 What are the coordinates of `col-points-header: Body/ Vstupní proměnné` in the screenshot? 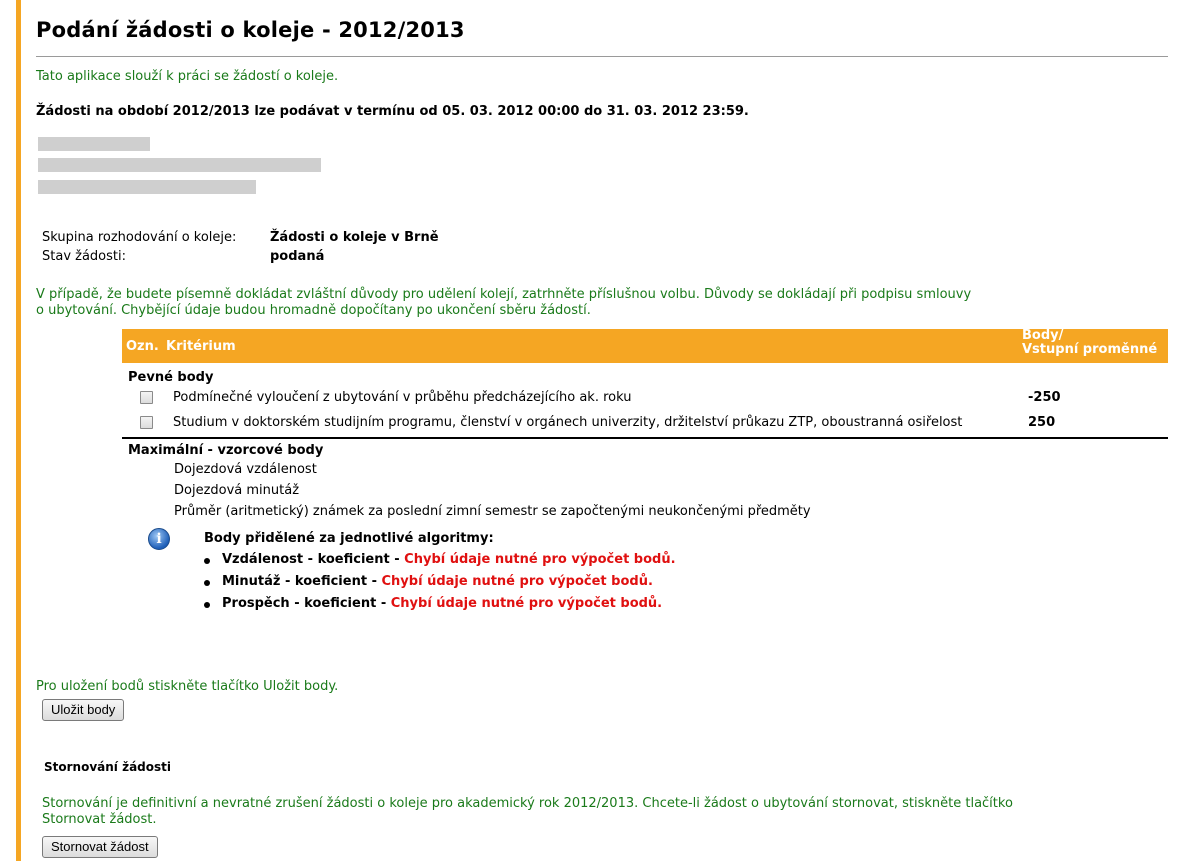 It's located at (1089, 343).